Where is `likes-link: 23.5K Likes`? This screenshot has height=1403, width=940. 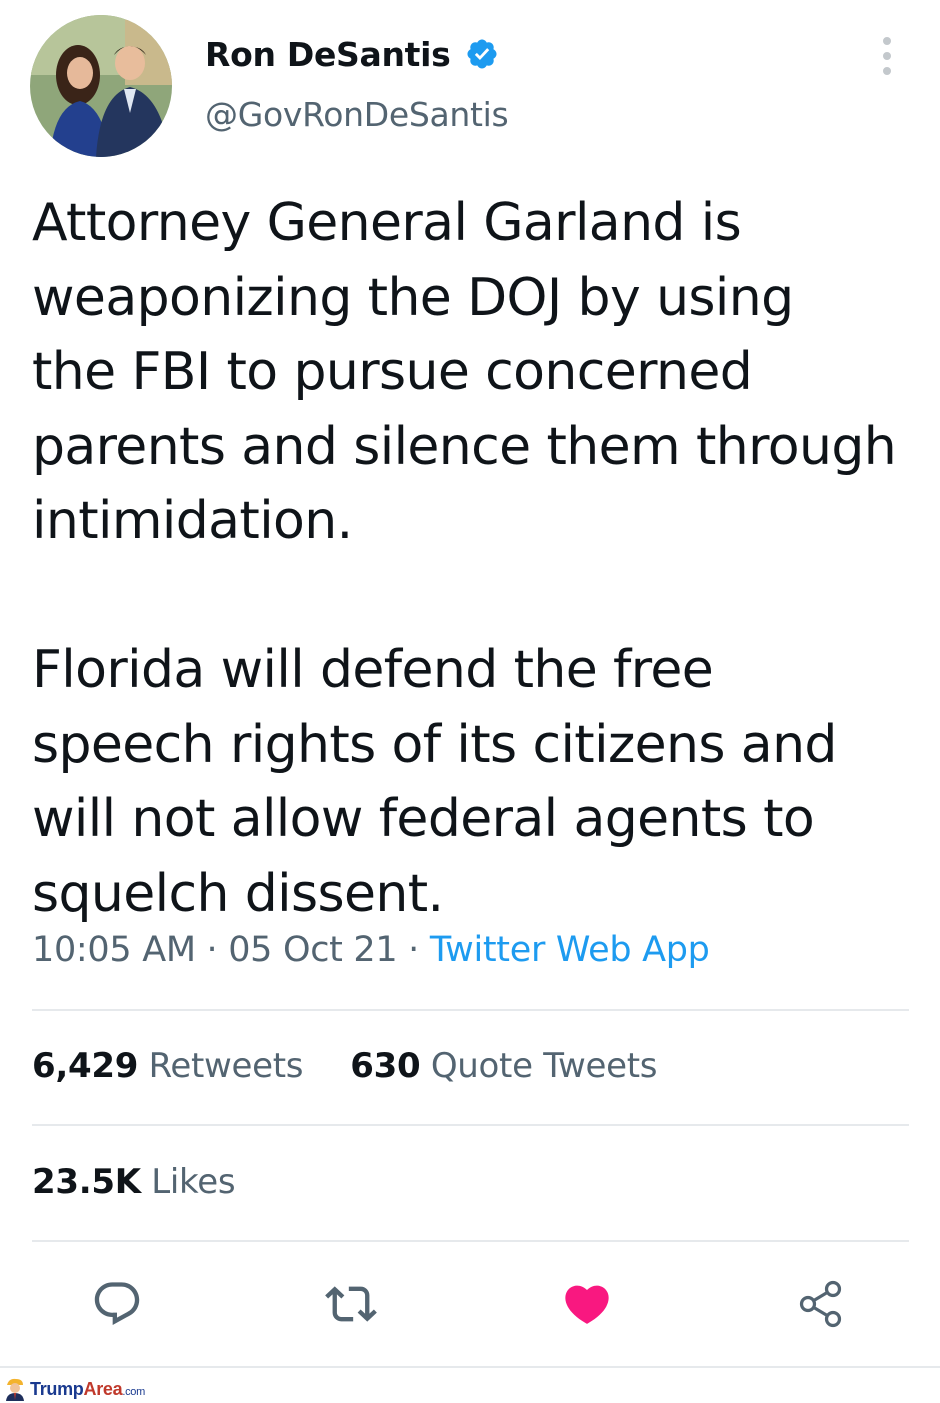 likes-link: 23.5K Likes is located at coordinates (134, 1182).